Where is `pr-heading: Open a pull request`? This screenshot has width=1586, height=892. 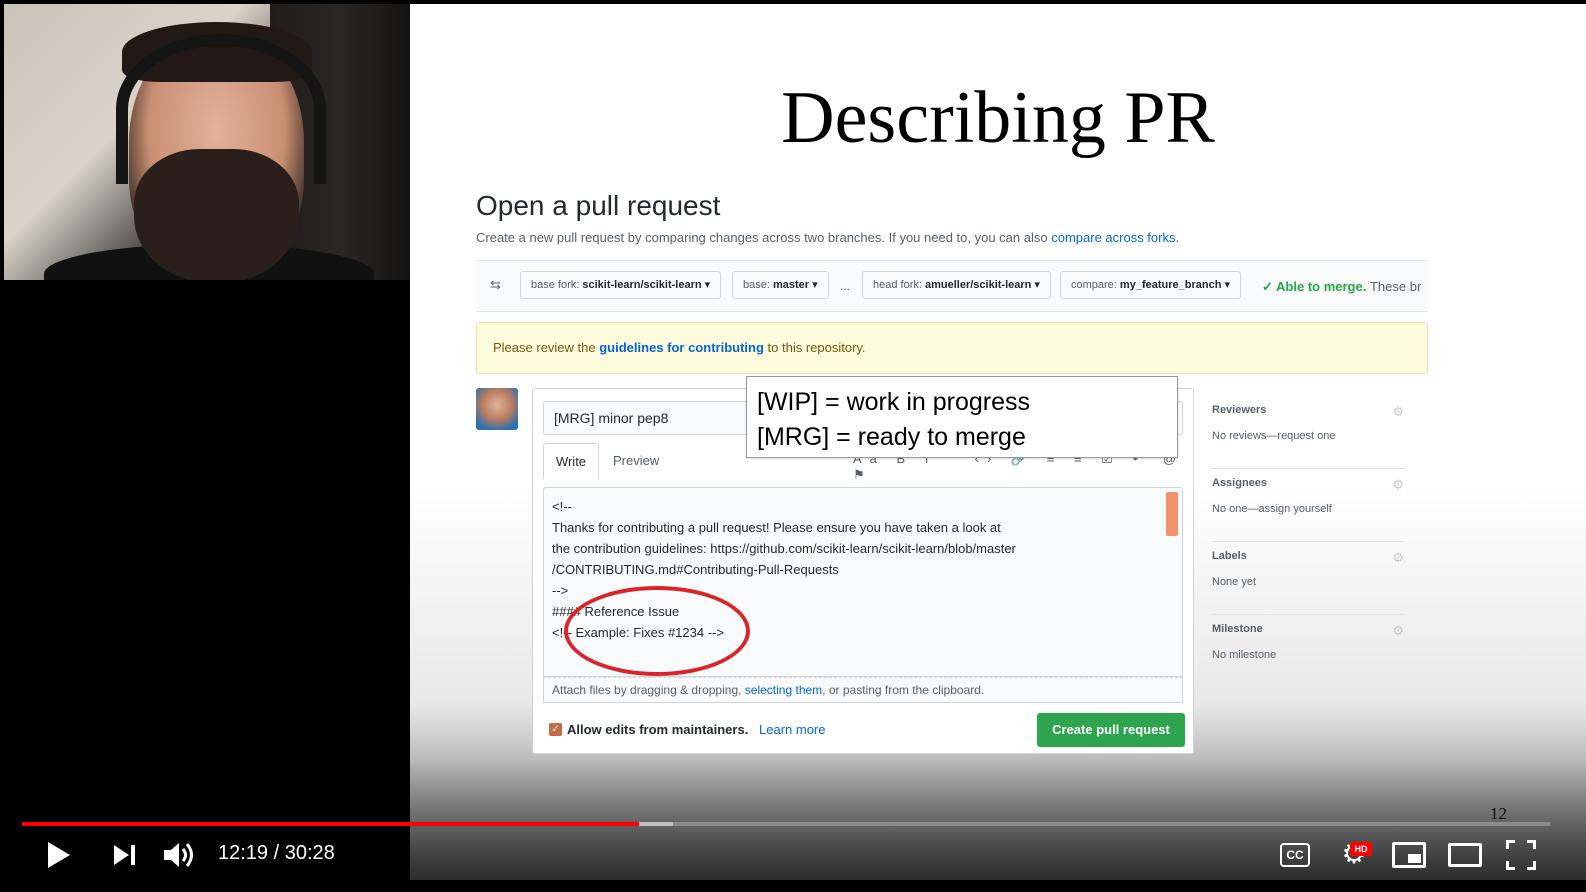
pr-heading: Open a pull request is located at coordinates (598, 205).